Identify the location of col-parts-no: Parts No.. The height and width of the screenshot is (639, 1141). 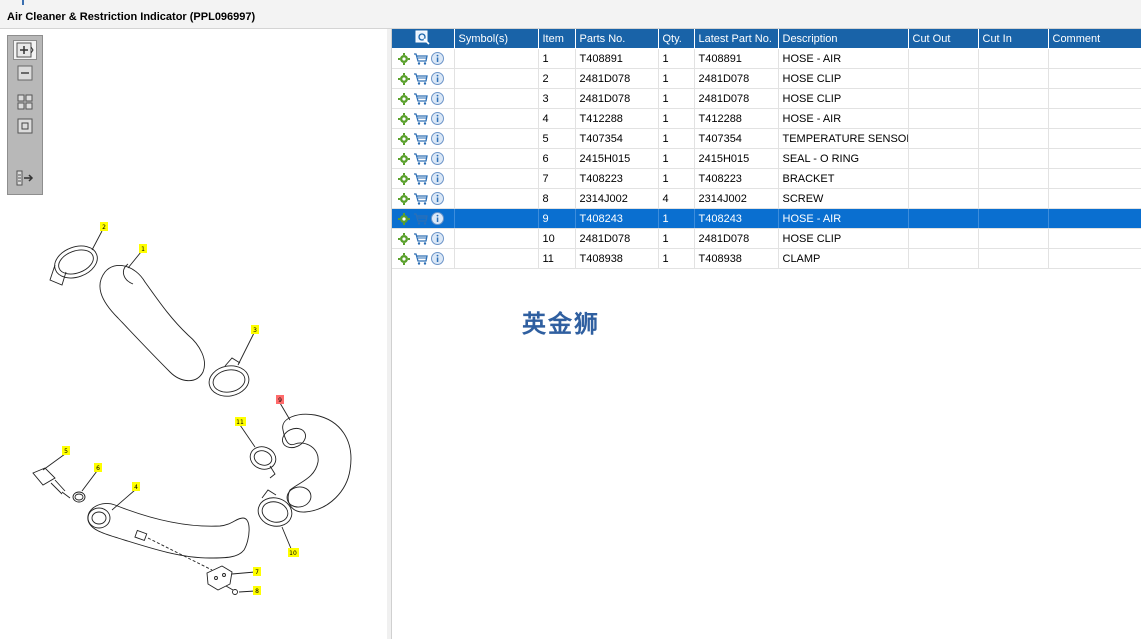
(617, 39).